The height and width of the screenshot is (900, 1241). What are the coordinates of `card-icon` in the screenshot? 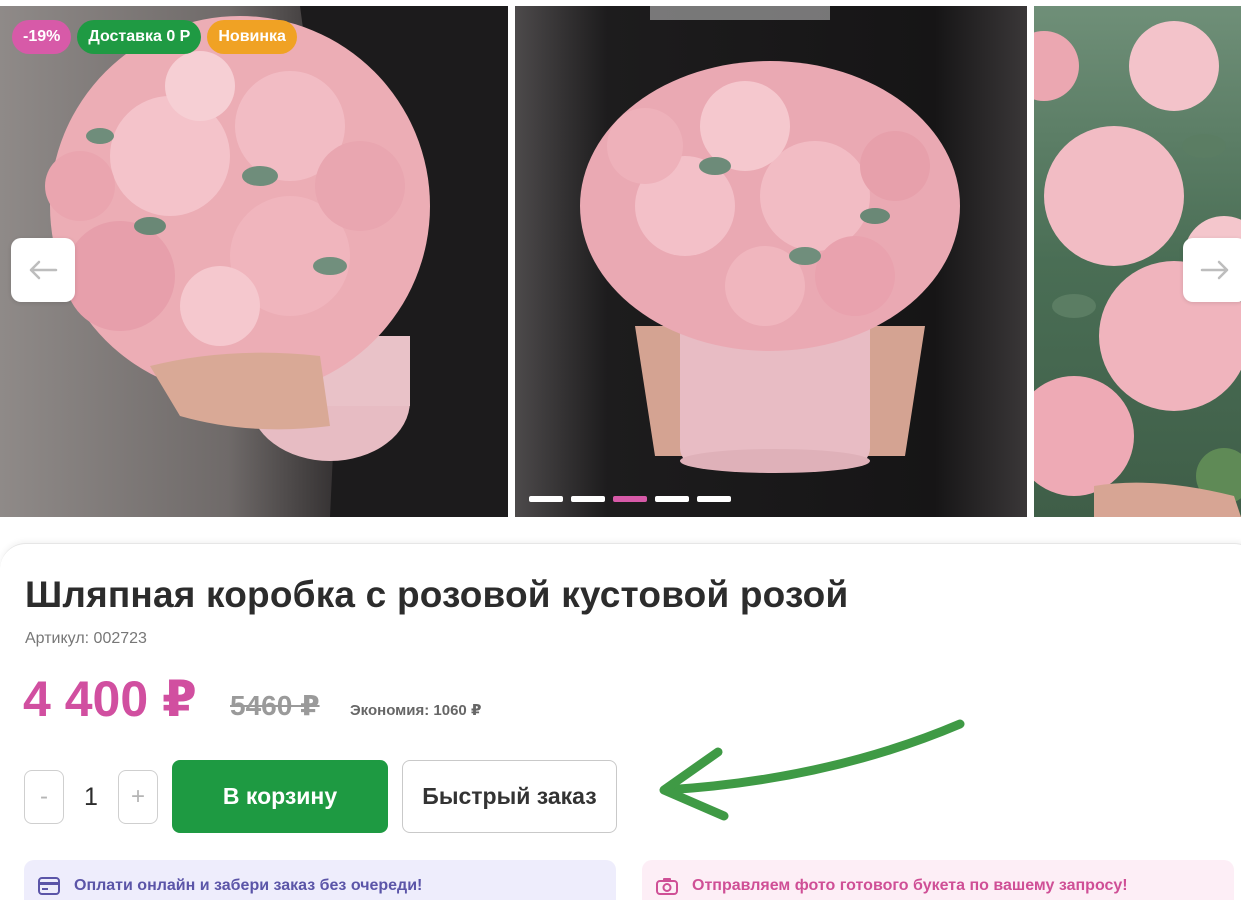 It's located at (49, 886).